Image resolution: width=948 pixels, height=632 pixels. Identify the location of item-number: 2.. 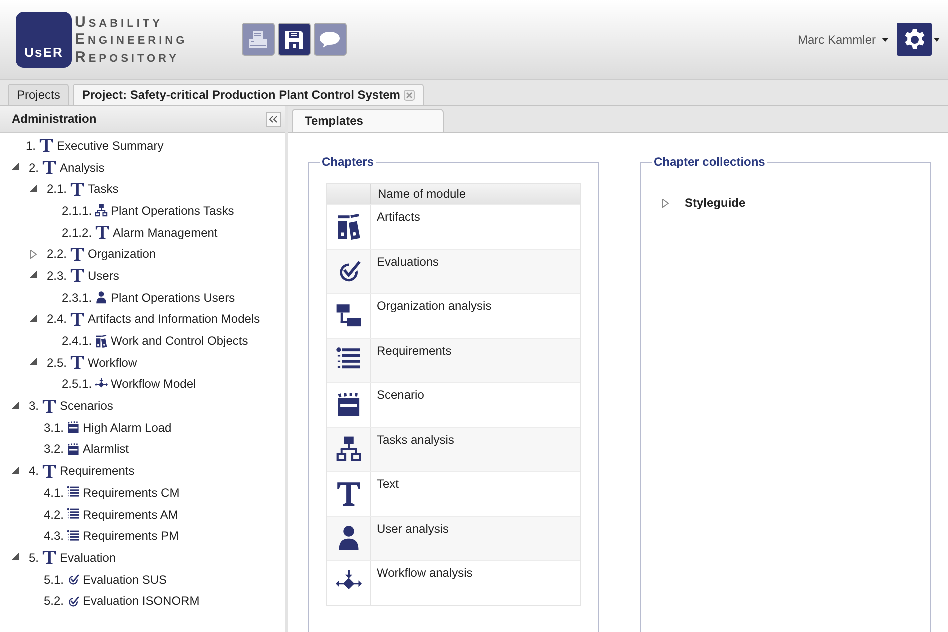
(34, 167).